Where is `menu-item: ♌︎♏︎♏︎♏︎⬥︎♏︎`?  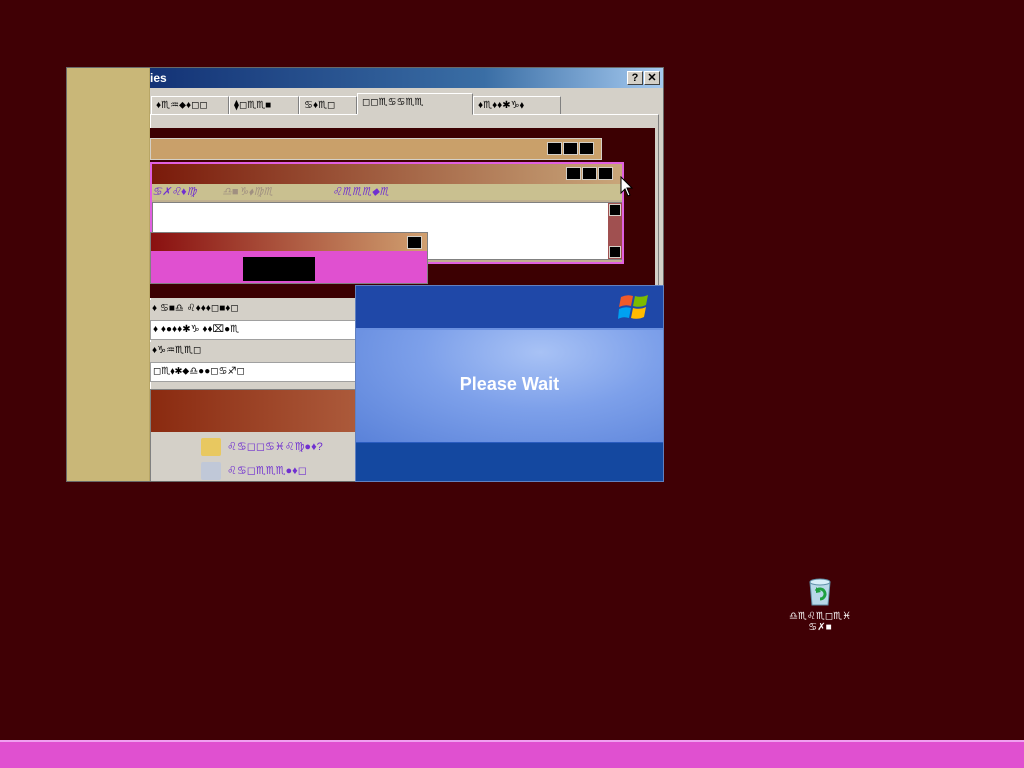 menu-item: ♌︎♏︎♏︎♏︎⬥︎♏︎ is located at coordinates (361, 192).